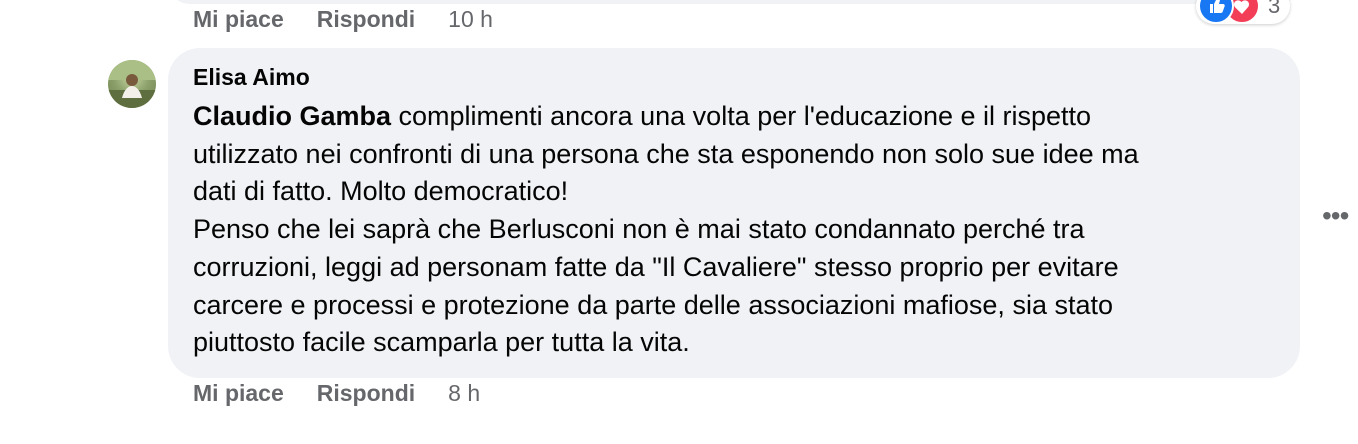 The image size is (1358, 444). I want to click on comment-timestamp: 8 h, so click(464, 393).